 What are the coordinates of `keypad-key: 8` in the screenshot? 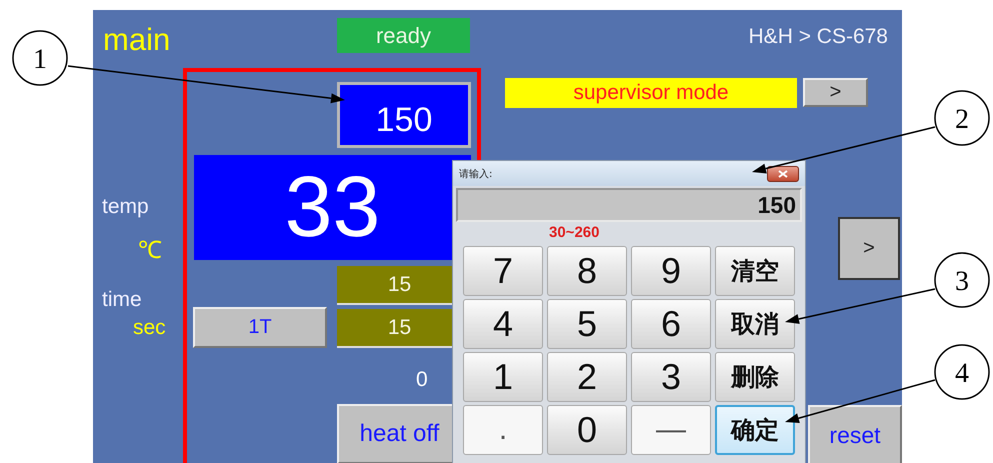 It's located at (587, 271).